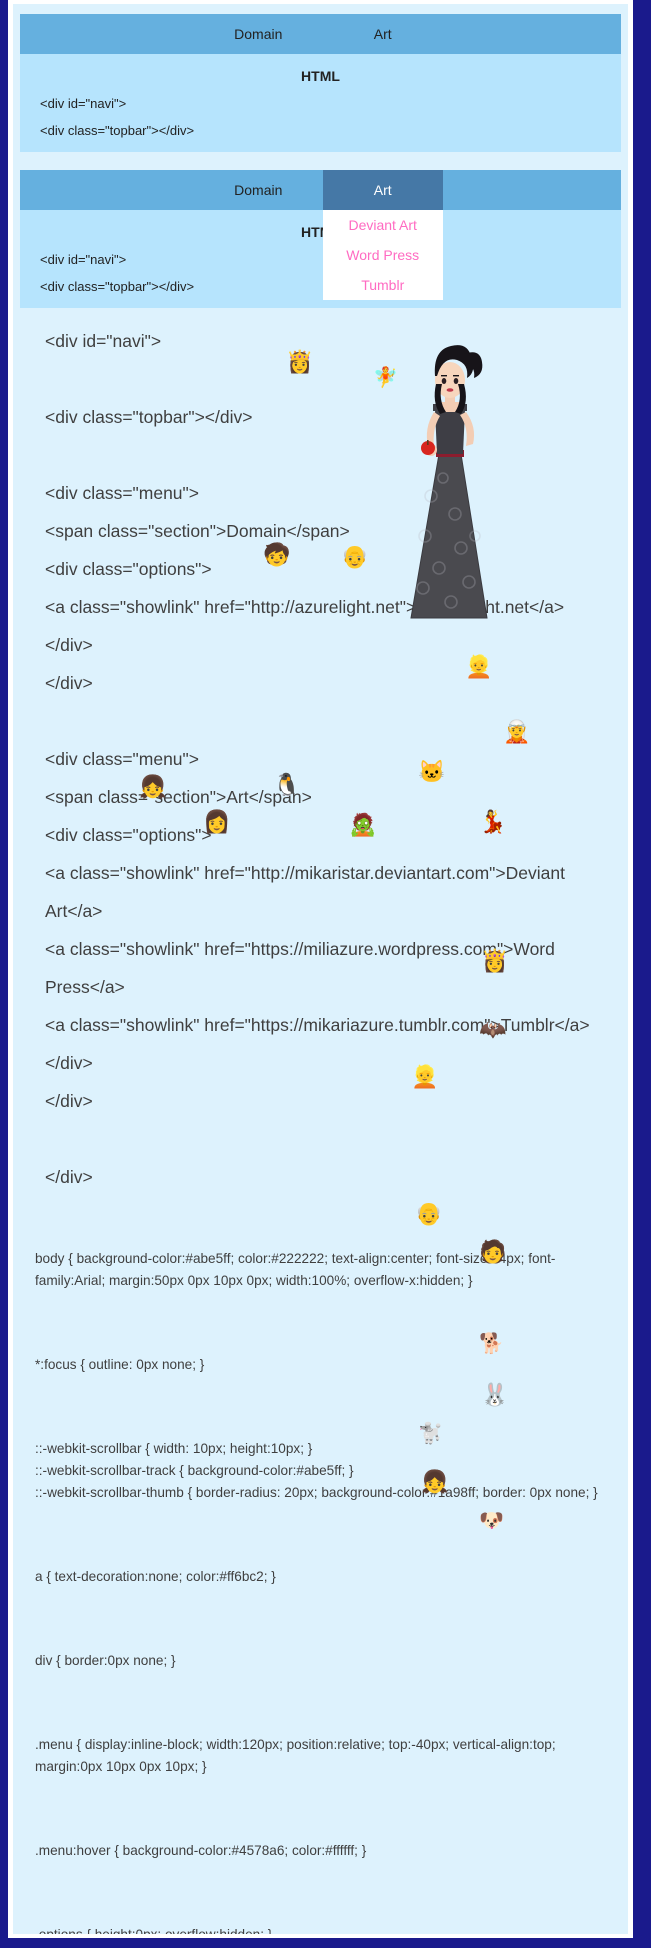 The image size is (651, 1948). What do you see at coordinates (83, 259) in the screenshot?
I see `preview2-line-1: <div id="navi">` at bounding box center [83, 259].